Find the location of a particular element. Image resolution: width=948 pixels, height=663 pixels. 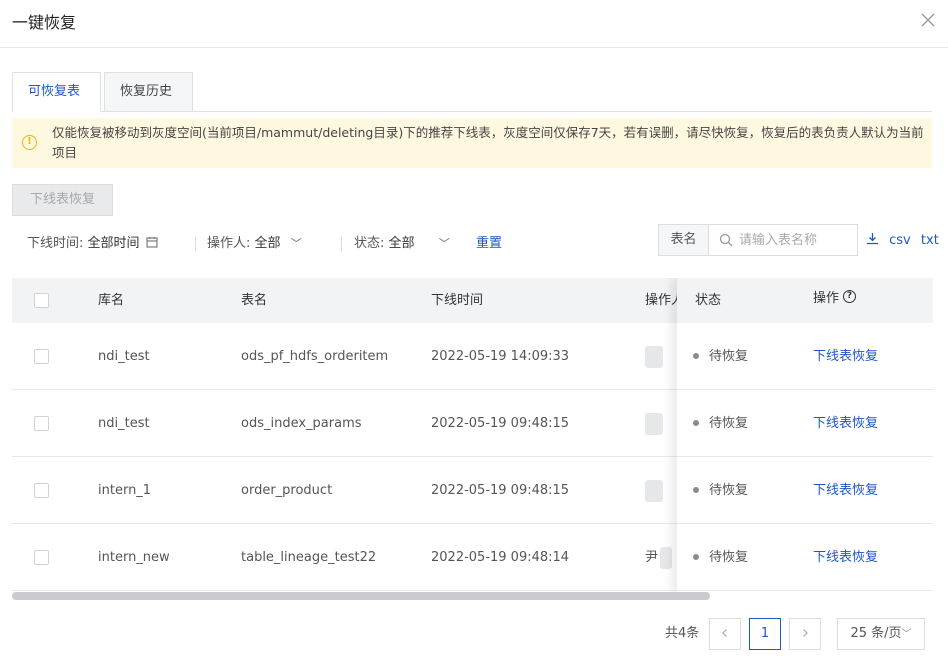

cell-table: ods_pf_hdfs_orderitem is located at coordinates (315, 356).